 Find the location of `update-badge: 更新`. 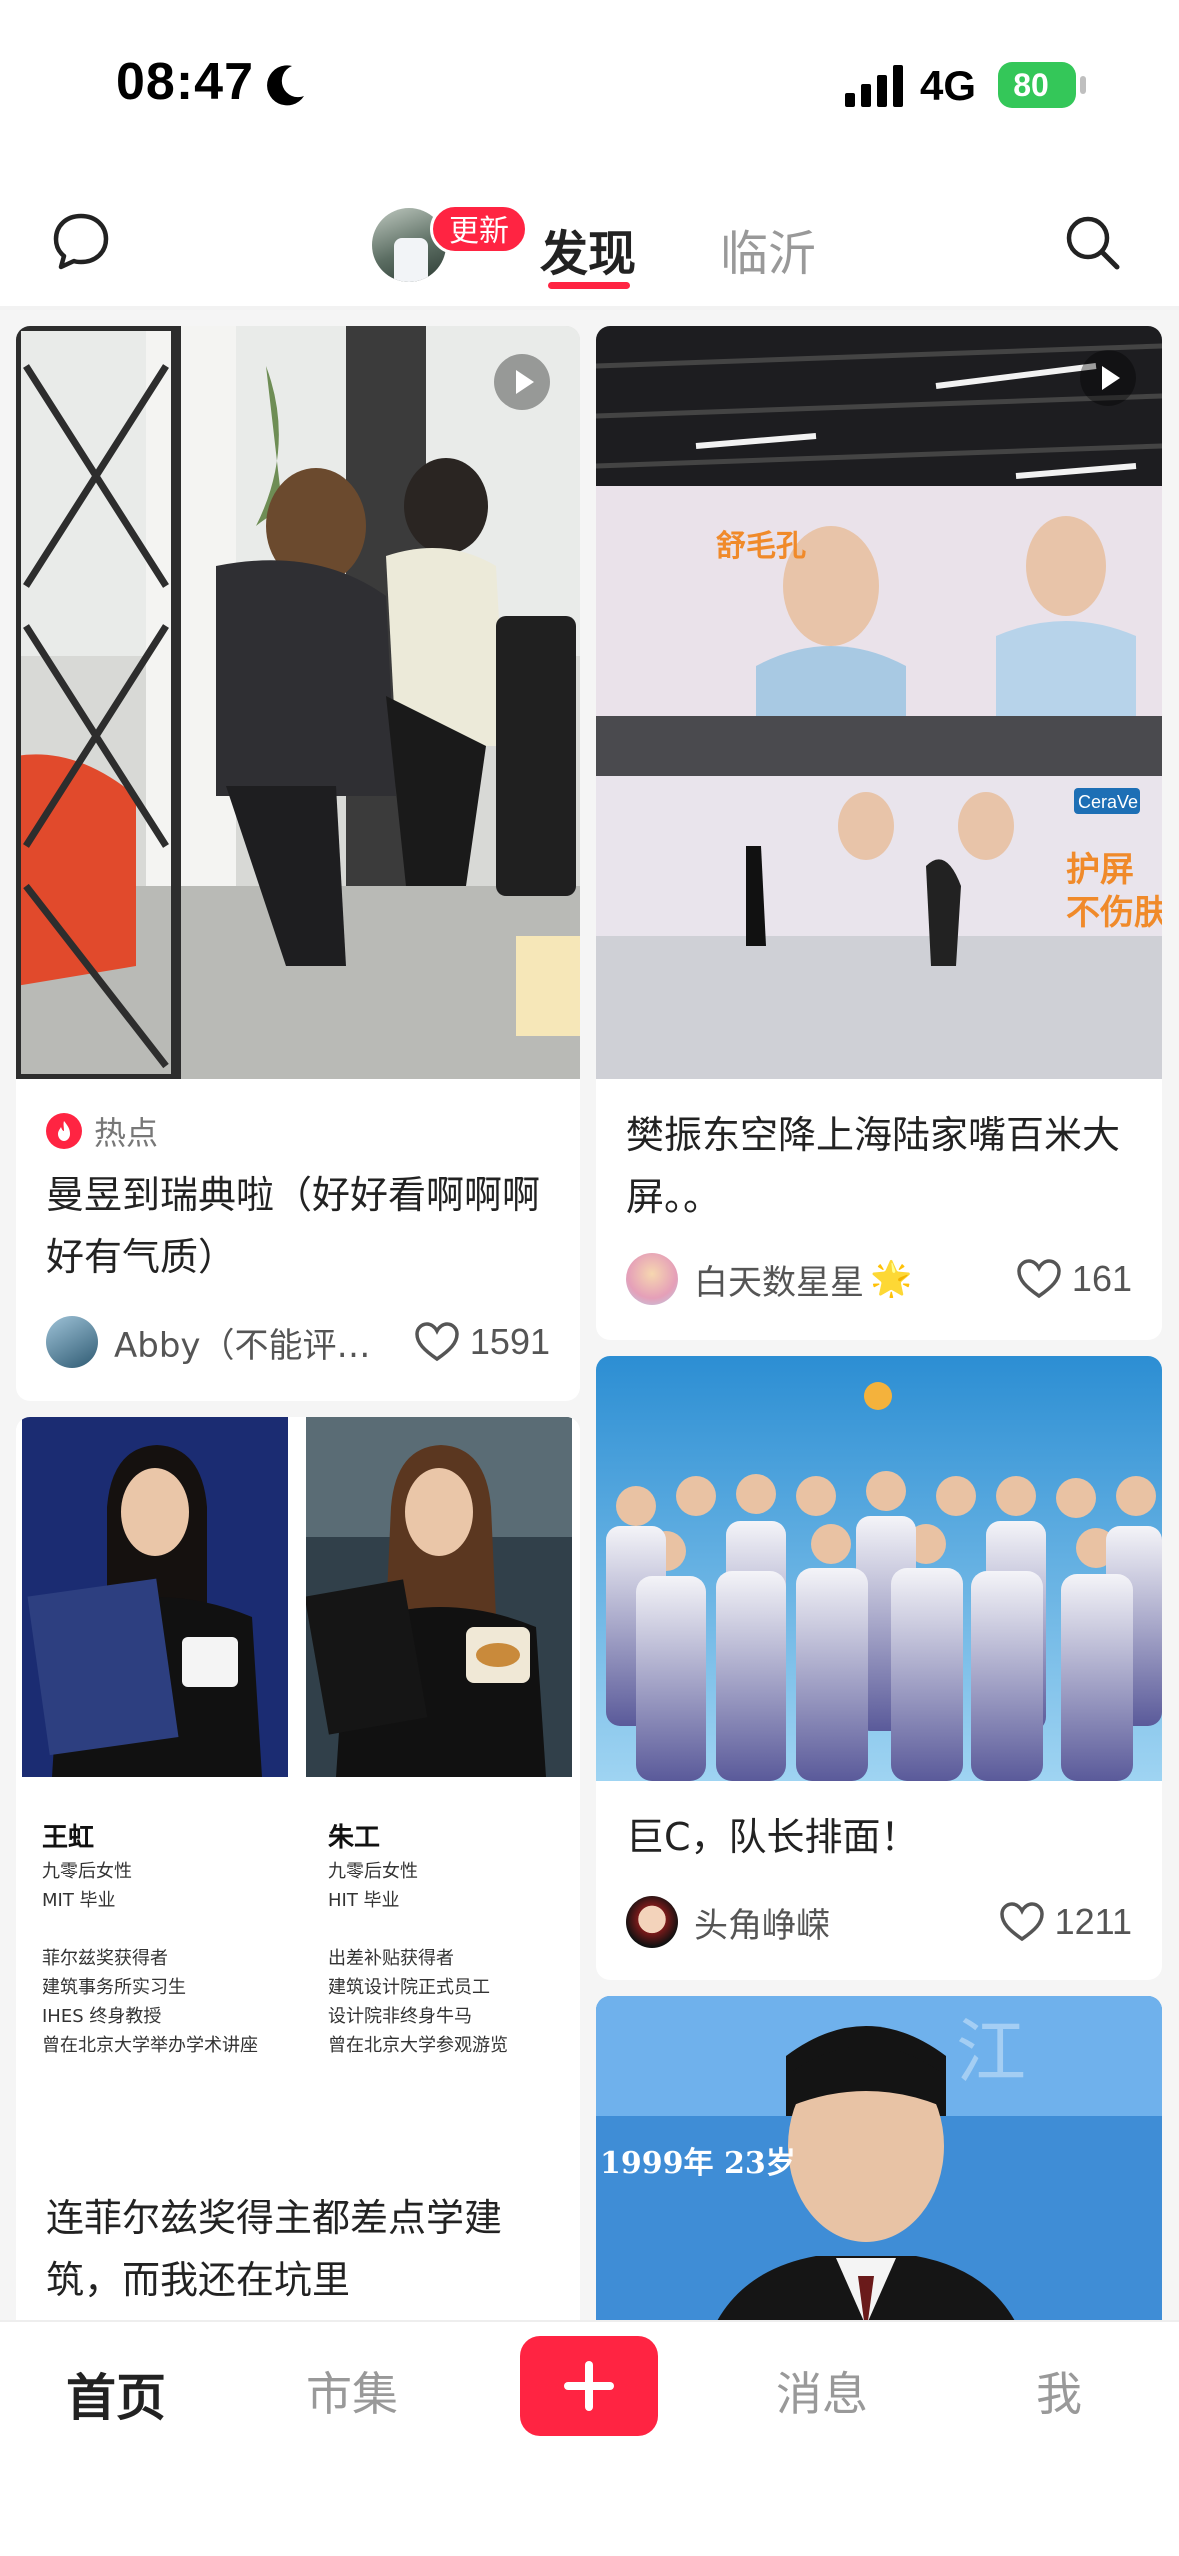

update-badge: 更新 is located at coordinates (479, 229).